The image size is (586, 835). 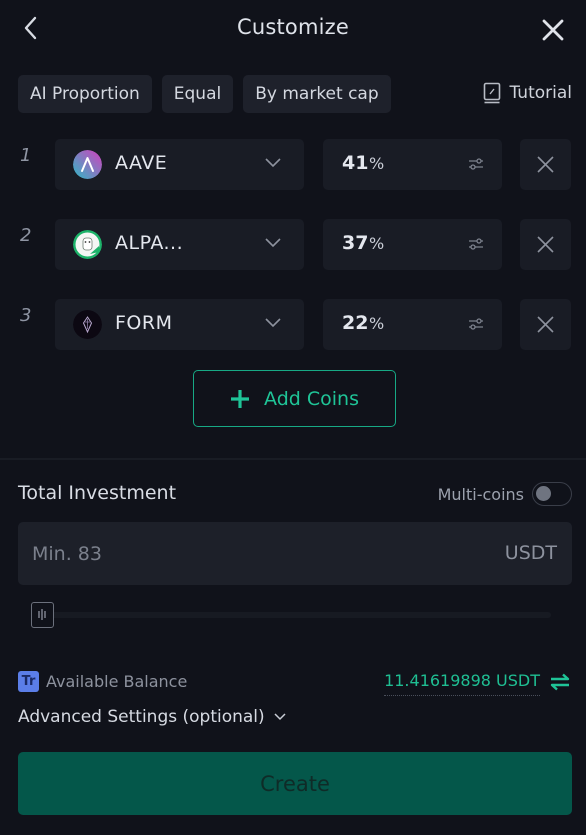 I want to click on tr-badge-icon: Tr, so click(x=28, y=681).